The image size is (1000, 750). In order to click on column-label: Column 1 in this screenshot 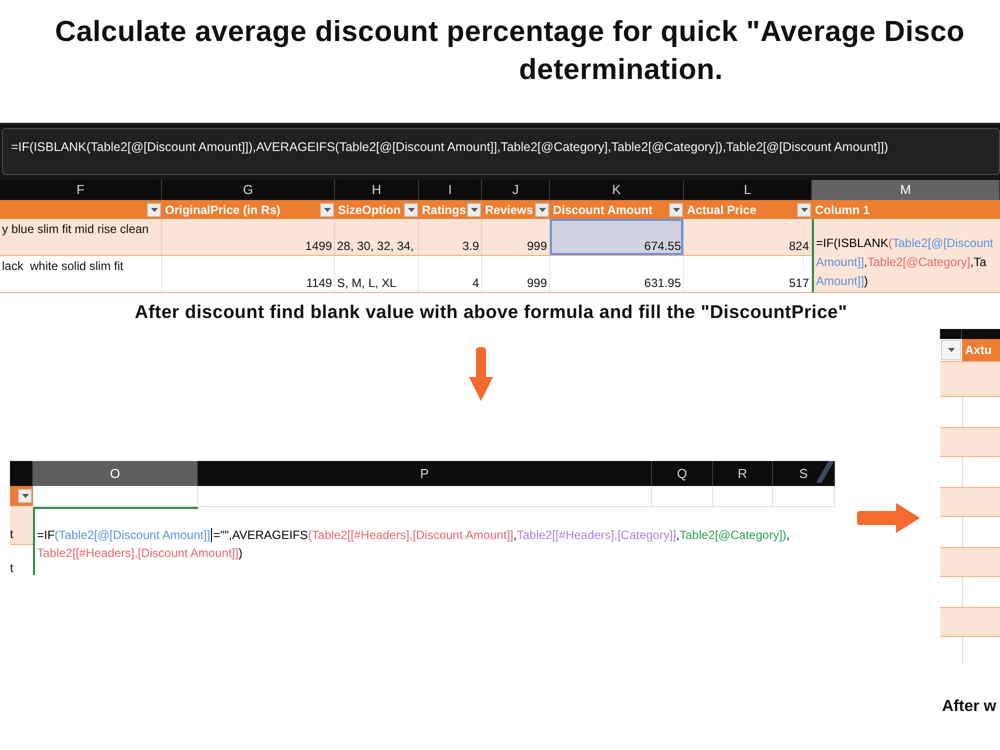, I will do `click(842, 209)`.